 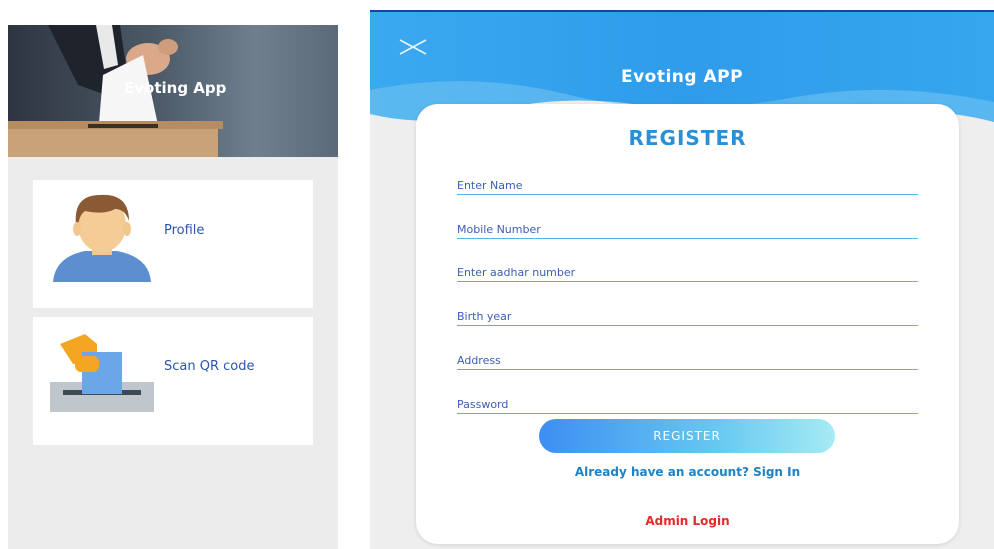 What do you see at coordinates (413, 47) in the screenshot?
I see `close-icon` at bounding box center [413, 47].